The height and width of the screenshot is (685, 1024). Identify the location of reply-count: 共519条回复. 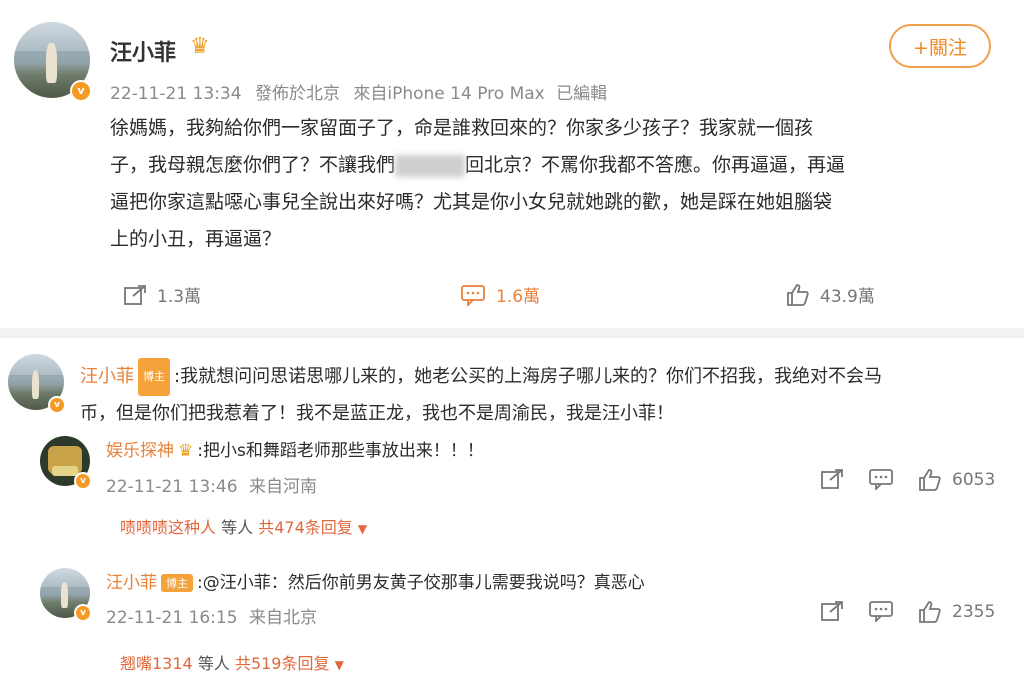
(282, 663).